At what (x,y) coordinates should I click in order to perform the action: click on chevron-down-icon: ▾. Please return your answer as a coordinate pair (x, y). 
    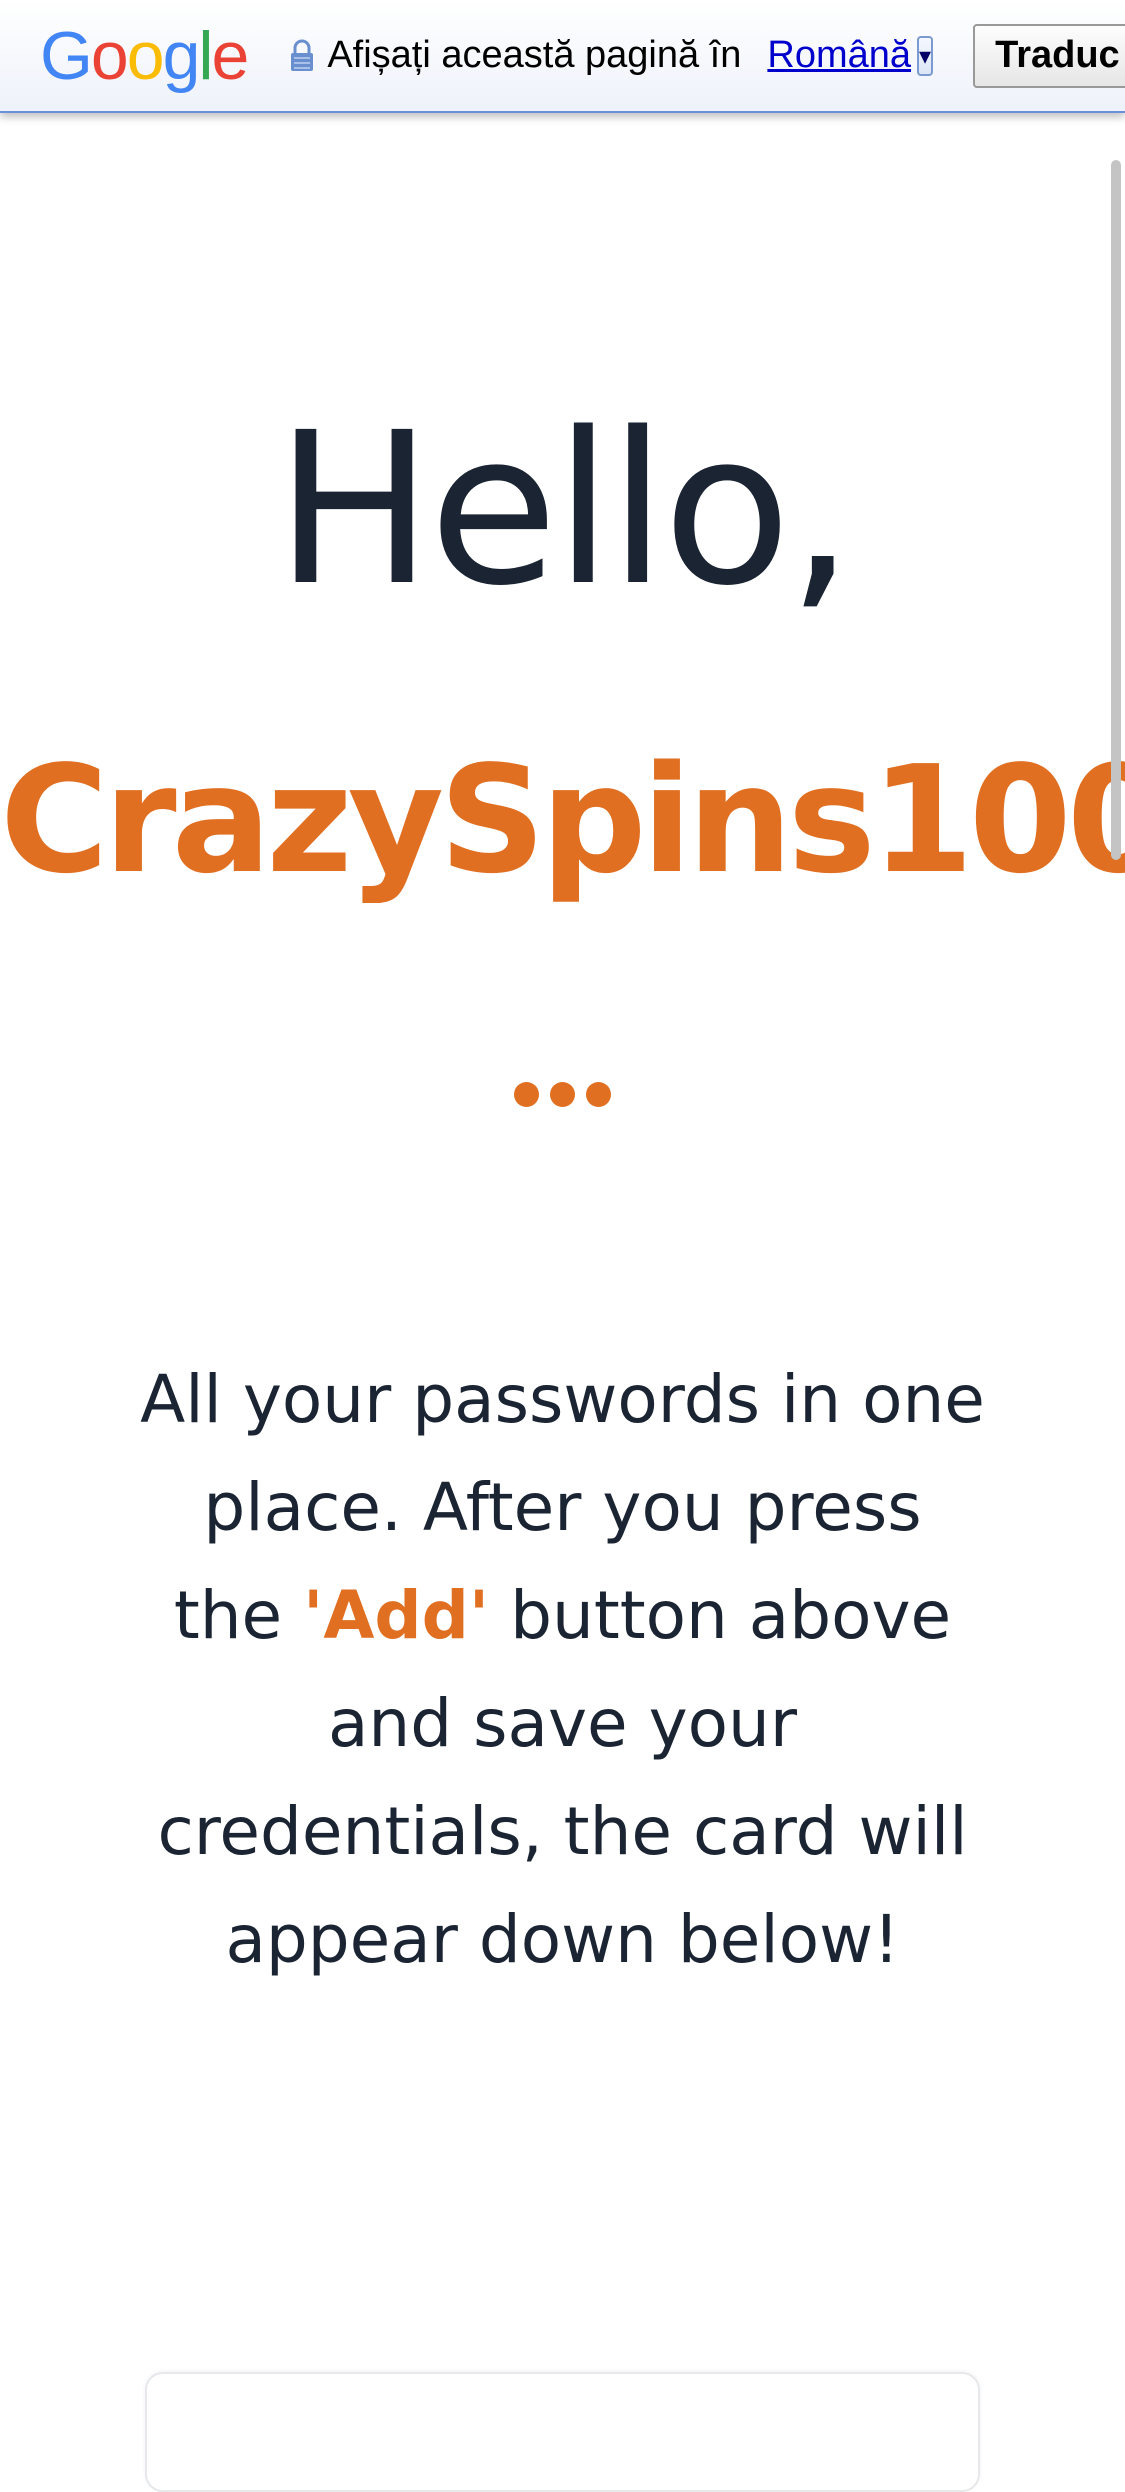
    Looking at the image, I should click on (925, 55).